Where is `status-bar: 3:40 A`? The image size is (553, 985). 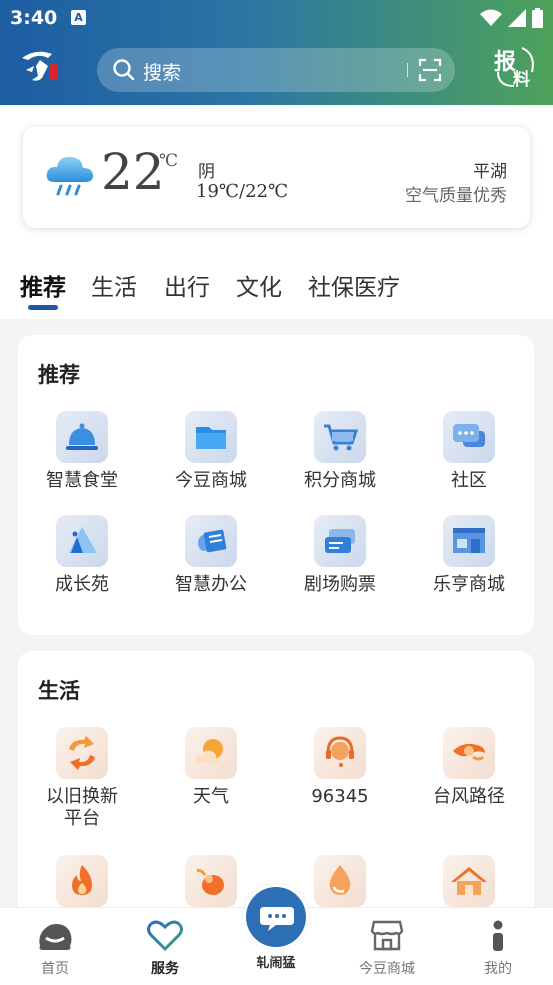
status-bar: 3:40 A is located at coordinates (276, 19).